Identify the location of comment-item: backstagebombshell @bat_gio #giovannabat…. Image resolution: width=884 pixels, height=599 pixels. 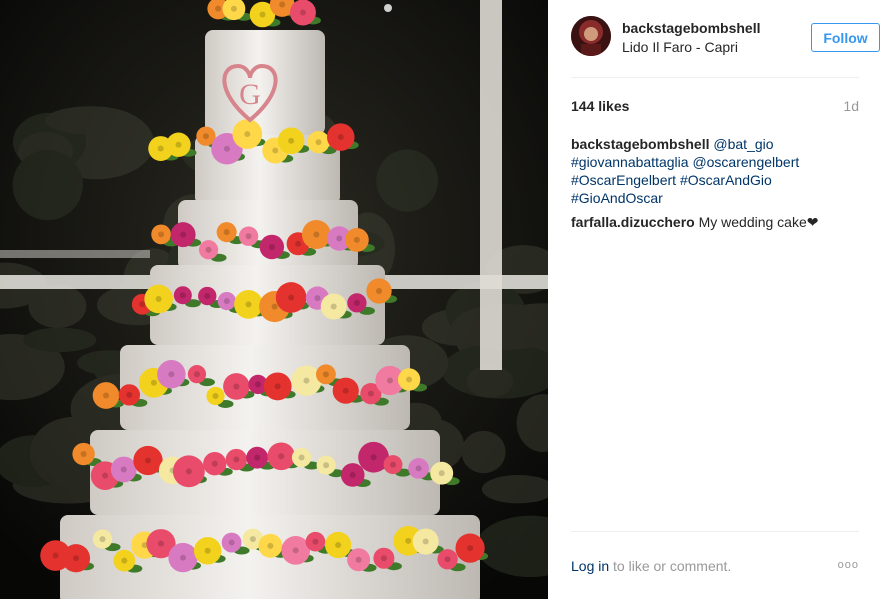
(715, 171).